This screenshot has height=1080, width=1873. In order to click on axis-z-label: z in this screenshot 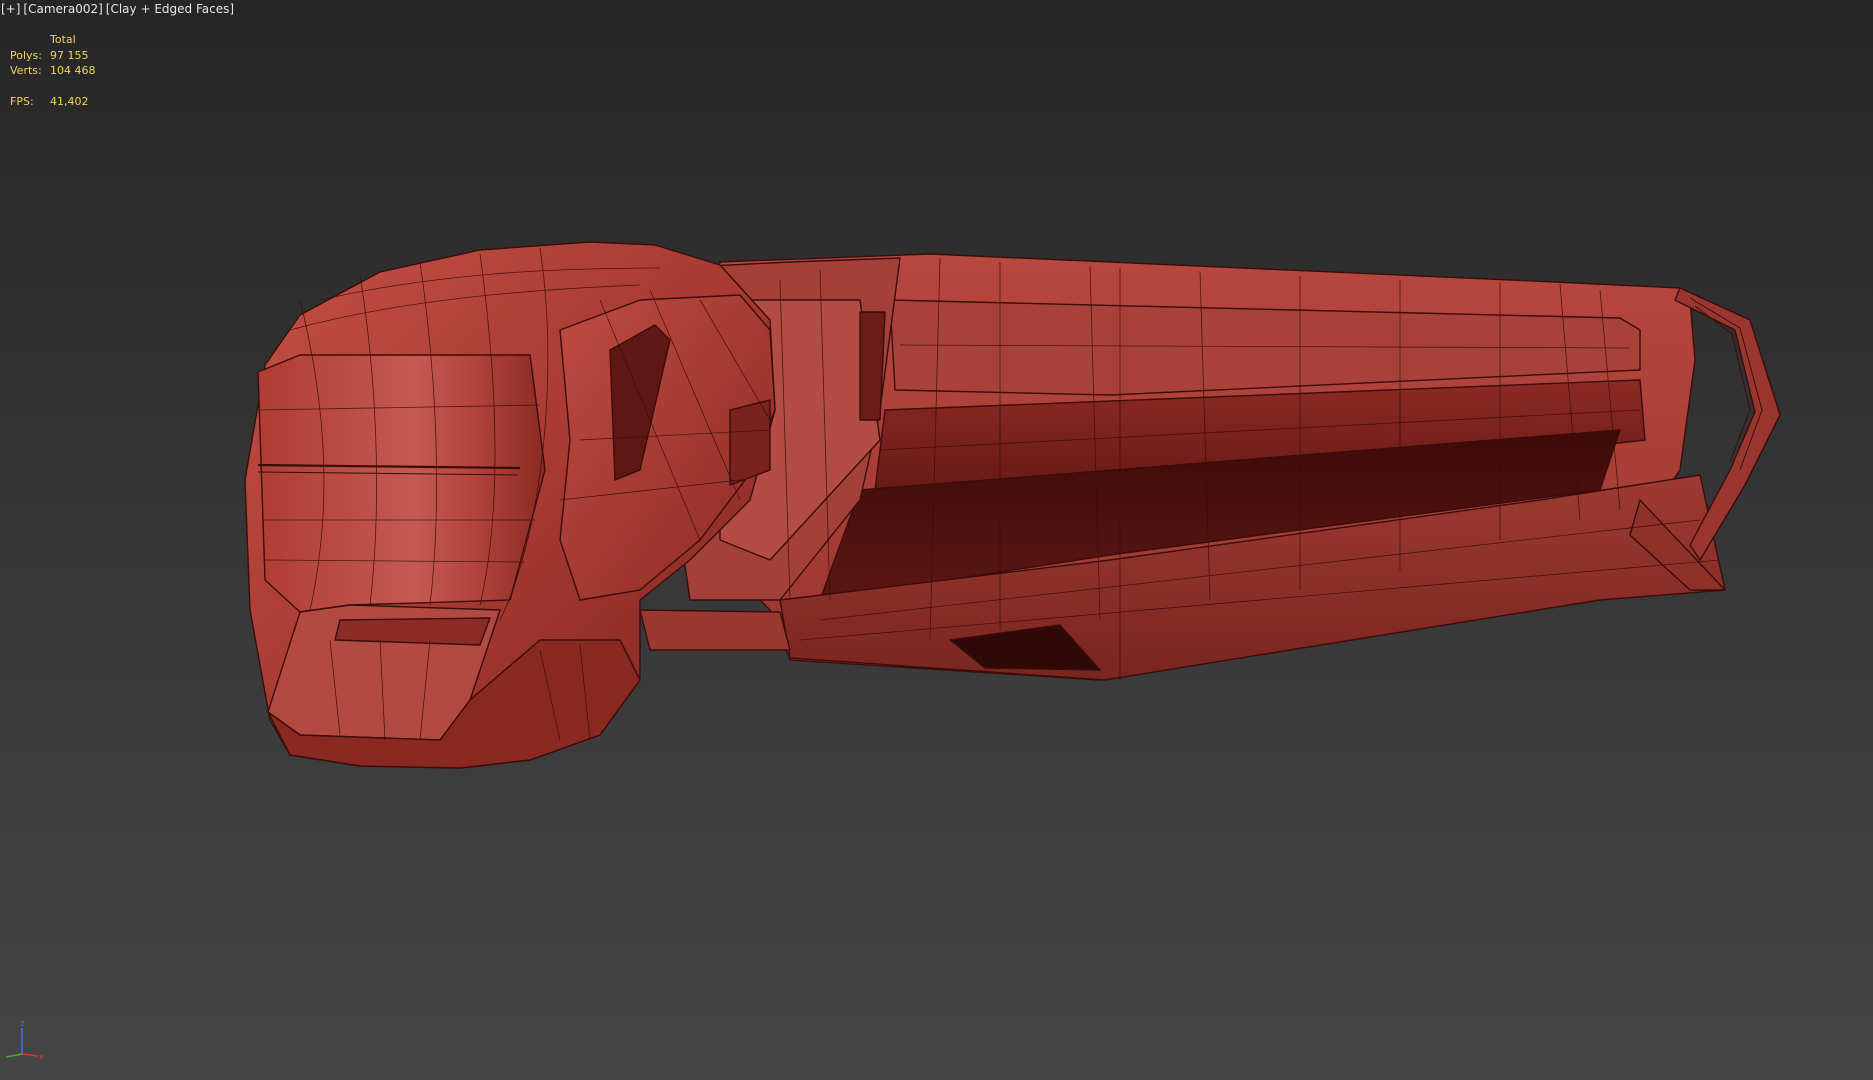, I will do `click(22, 1023)`.